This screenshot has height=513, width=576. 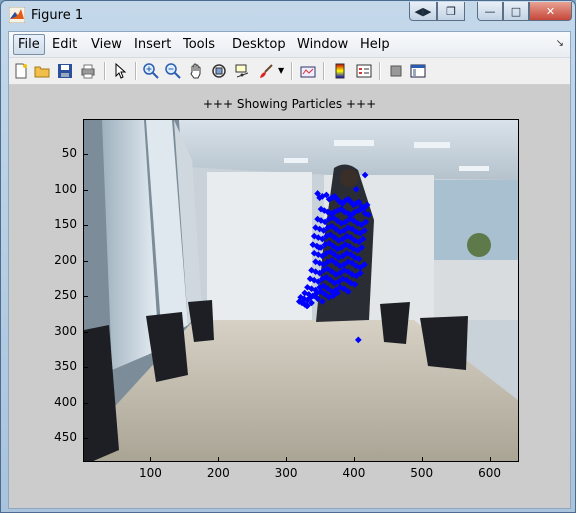 I want to click on window-copy-icon: ❐, so click(x=451, y=11).